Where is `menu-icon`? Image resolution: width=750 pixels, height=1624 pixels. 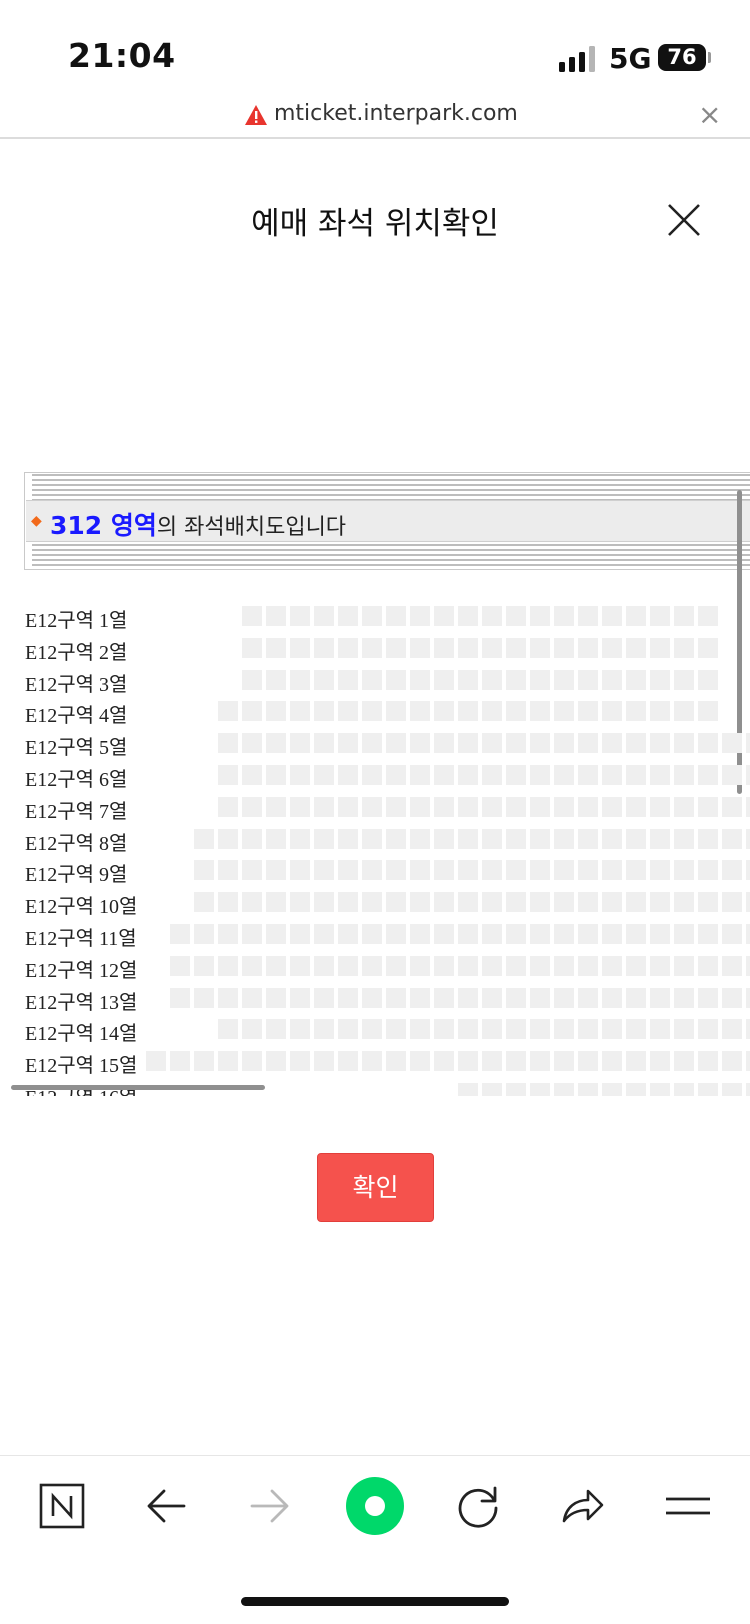 menu-icon is located at coordinates (688, 1506).